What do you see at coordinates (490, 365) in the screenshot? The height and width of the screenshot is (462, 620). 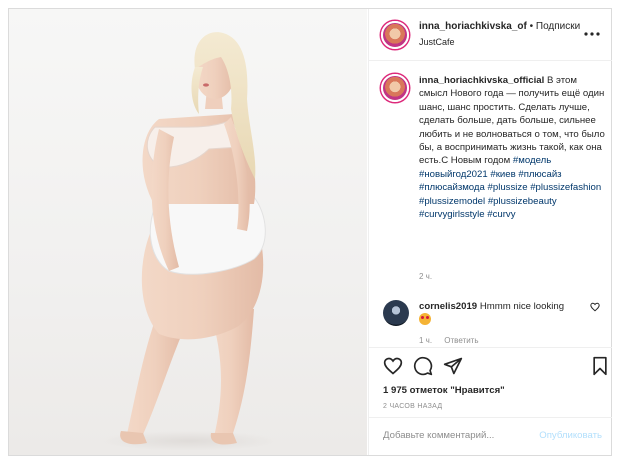 I see `action-bar` at bounding box center [490, 365].